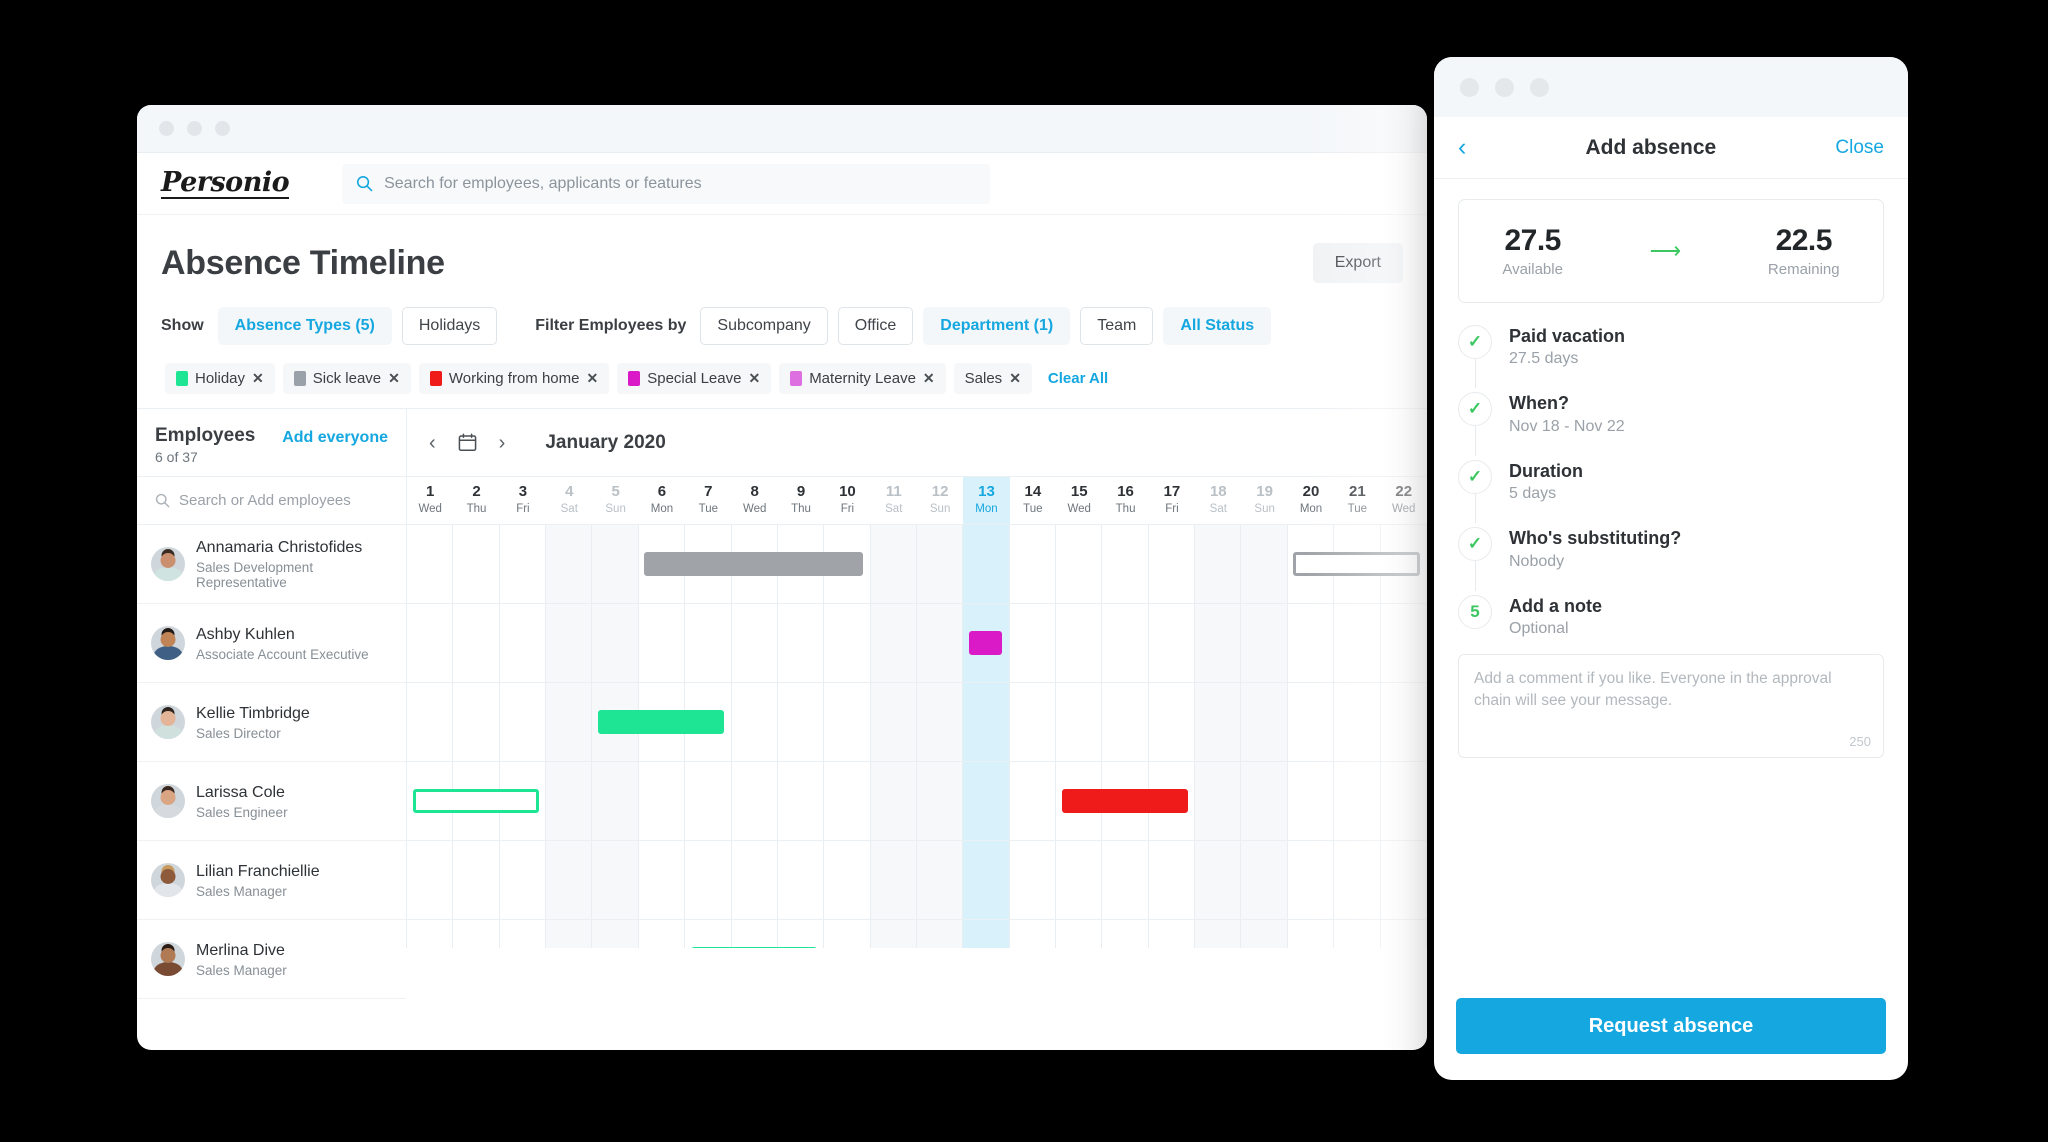 The height and width of the screenshot is (1142, 2048). I want to click on day-header-cell: 10 Fri, so click(847, 500).